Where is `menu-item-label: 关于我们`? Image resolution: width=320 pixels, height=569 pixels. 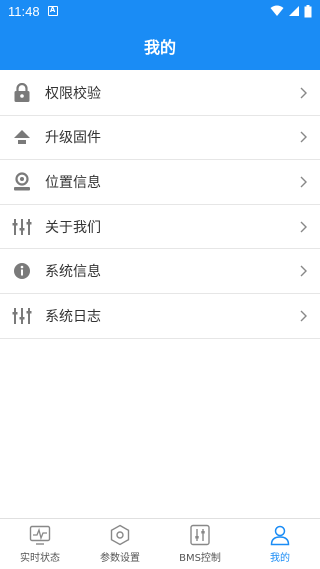
menu-item-label: 关于我们 is located at coordinates (73, 227).